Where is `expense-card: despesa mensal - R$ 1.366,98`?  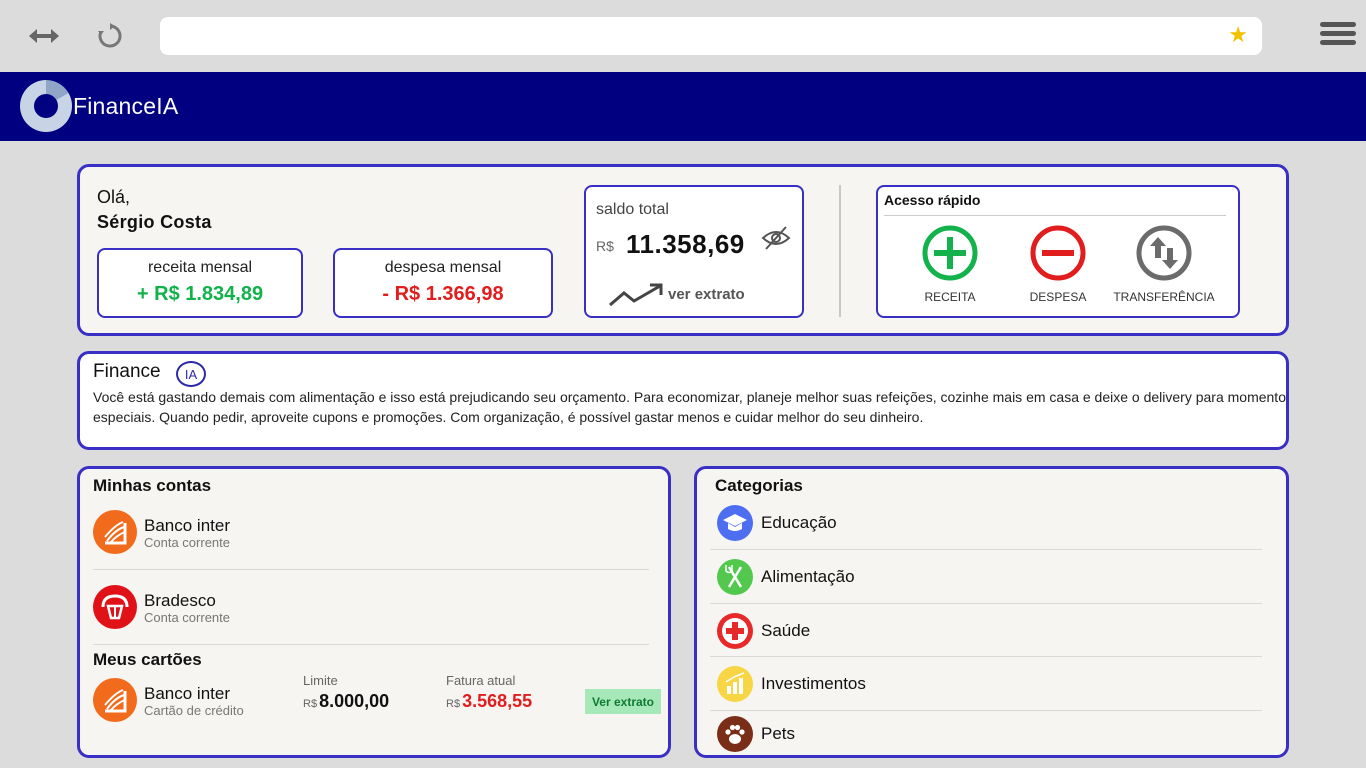 expense-card: despesa mensal - R$ 1.366,98 is located at coordinates (443, 283).